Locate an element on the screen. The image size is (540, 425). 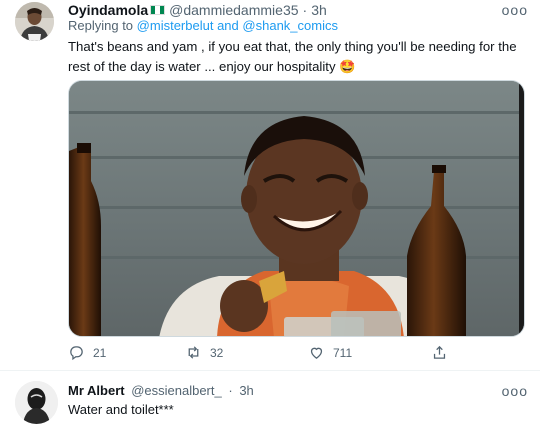
reply-text: Water and toilet*** is located at coordinates (121, 409).